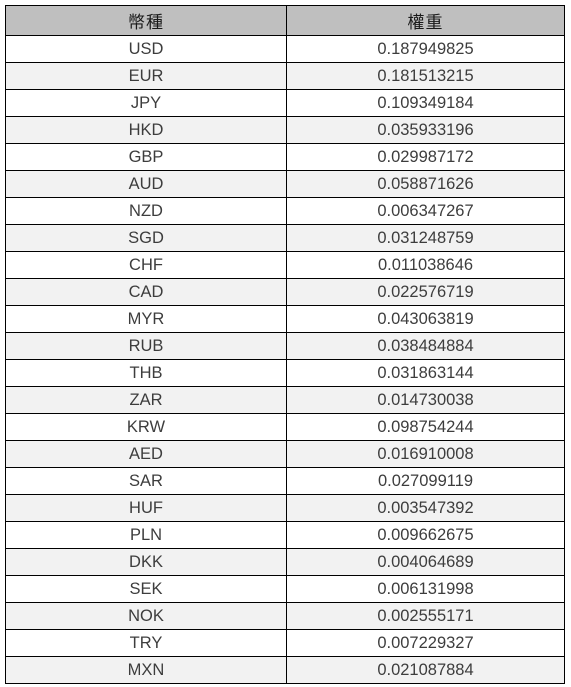 The image size is (571, 687). Describe the element at coordinates (425, 346) in the screenshot. I see `cell-weight: 0.038484884` at that location.